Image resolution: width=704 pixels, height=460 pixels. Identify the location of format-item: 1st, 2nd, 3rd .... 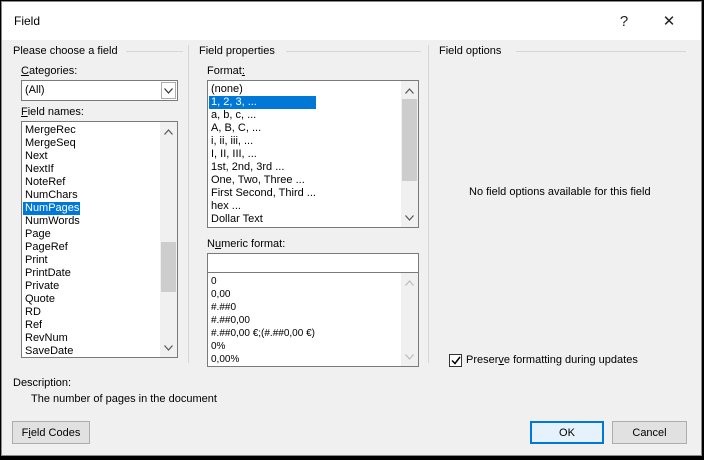
(262, 167).